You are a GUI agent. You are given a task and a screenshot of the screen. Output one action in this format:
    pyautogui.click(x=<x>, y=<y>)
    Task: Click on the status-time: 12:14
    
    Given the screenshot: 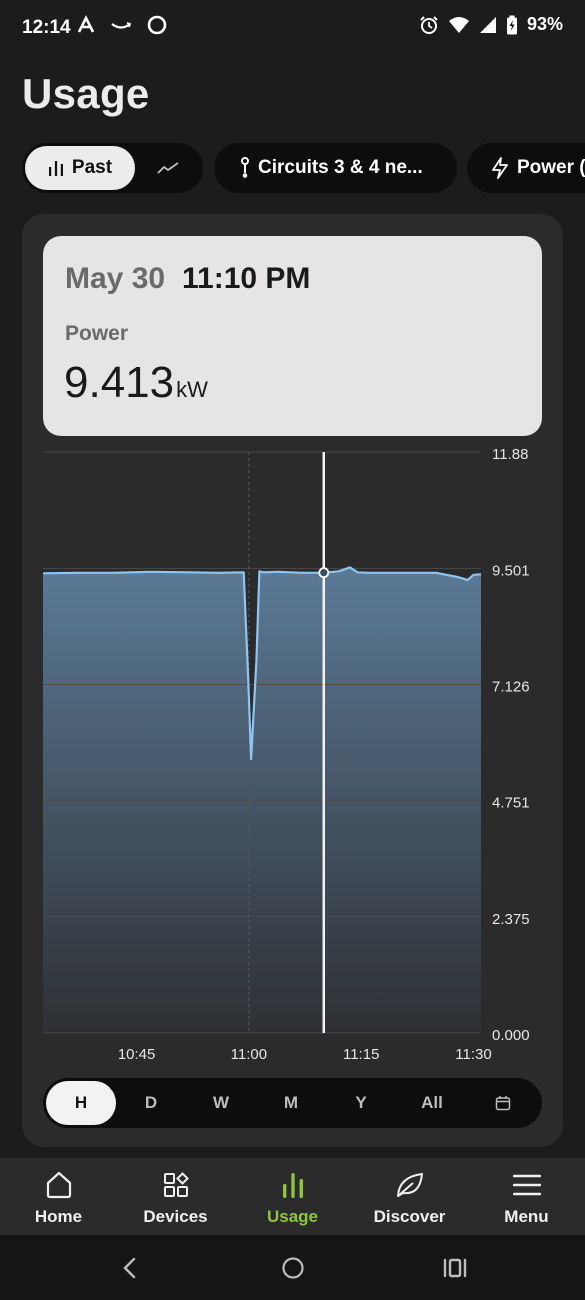 What is the action you would take?
    pyautogui.click(x=46, y=27)
    